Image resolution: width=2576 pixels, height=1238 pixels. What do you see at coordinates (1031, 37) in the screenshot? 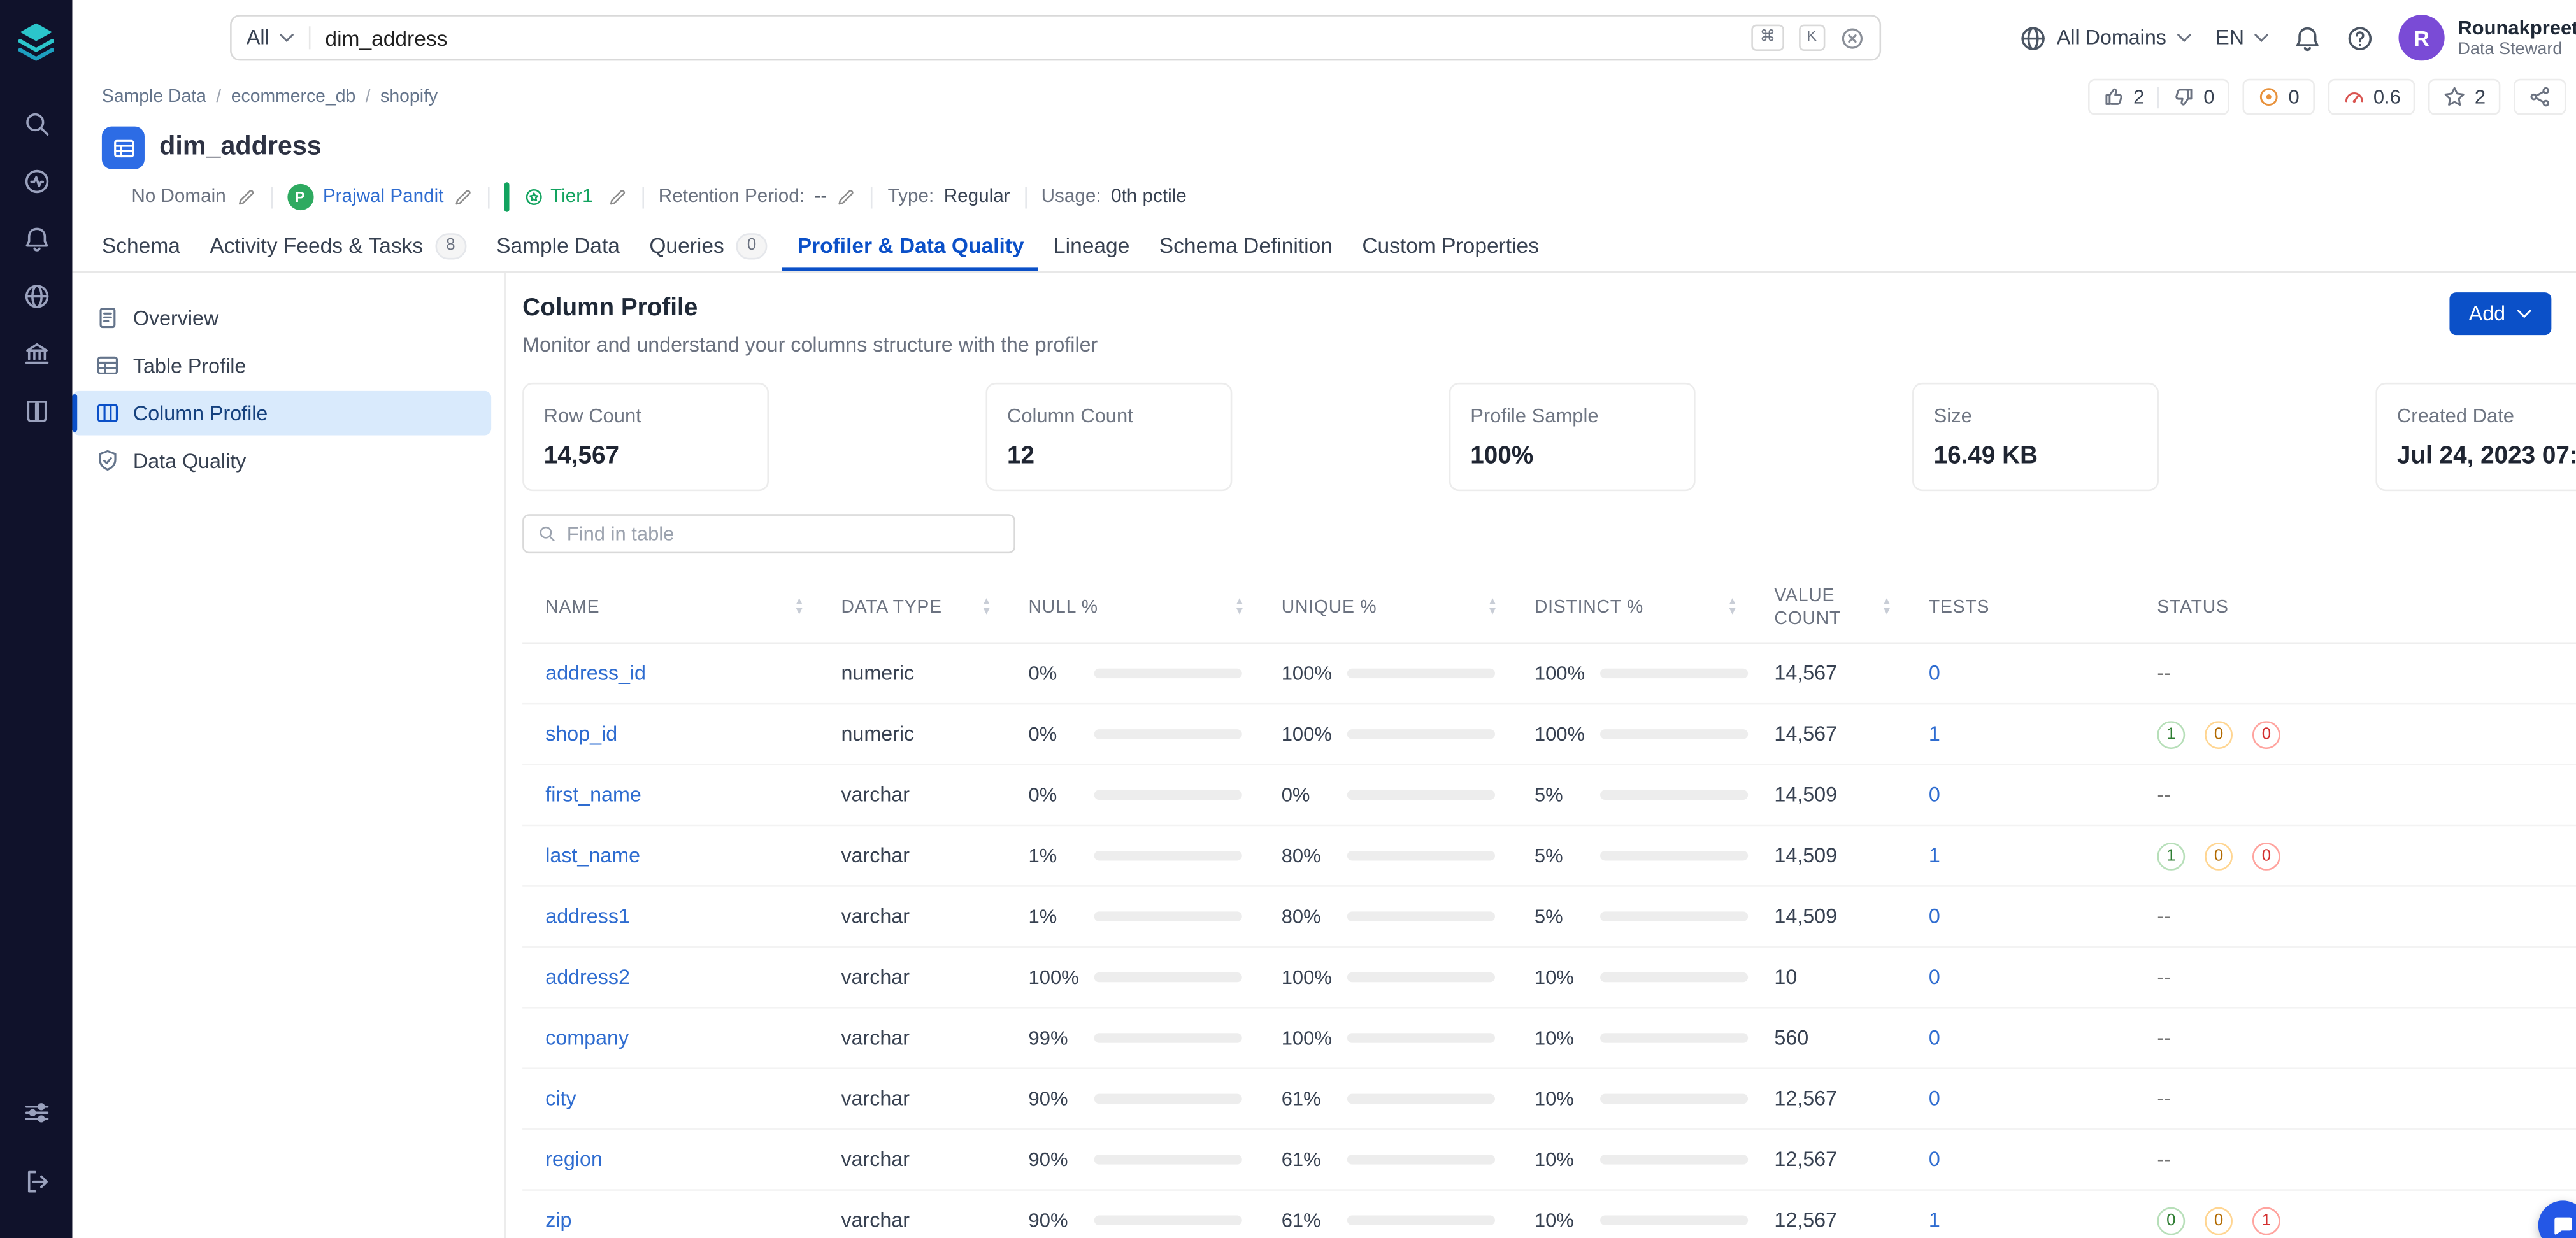
I see `search-input` at bounding box center [1031, 37].